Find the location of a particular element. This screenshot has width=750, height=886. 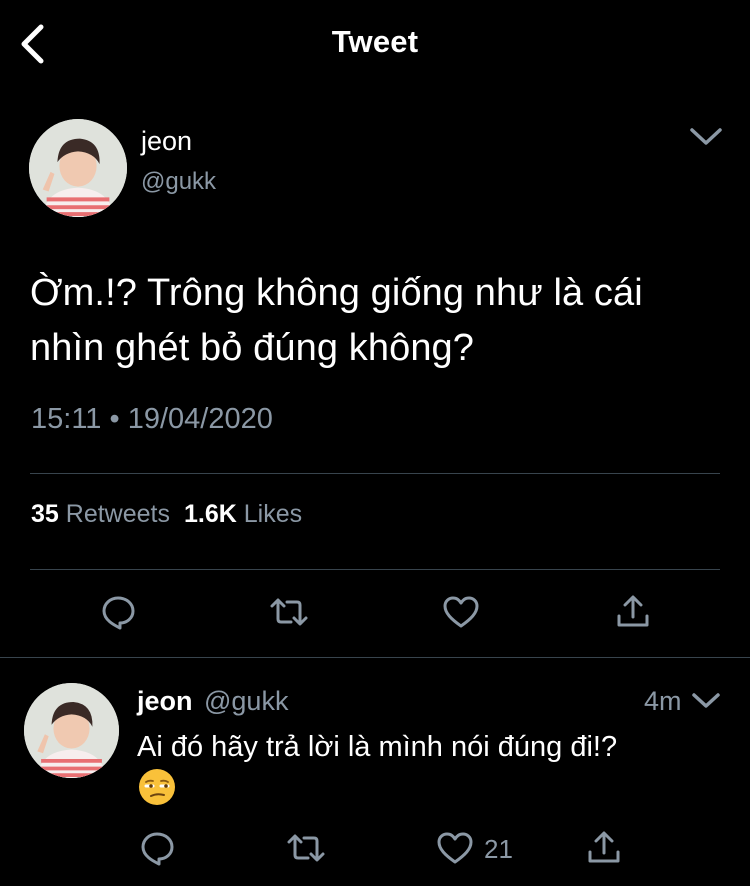

reply-author-name: jeon is located at coordinates (165, 701).